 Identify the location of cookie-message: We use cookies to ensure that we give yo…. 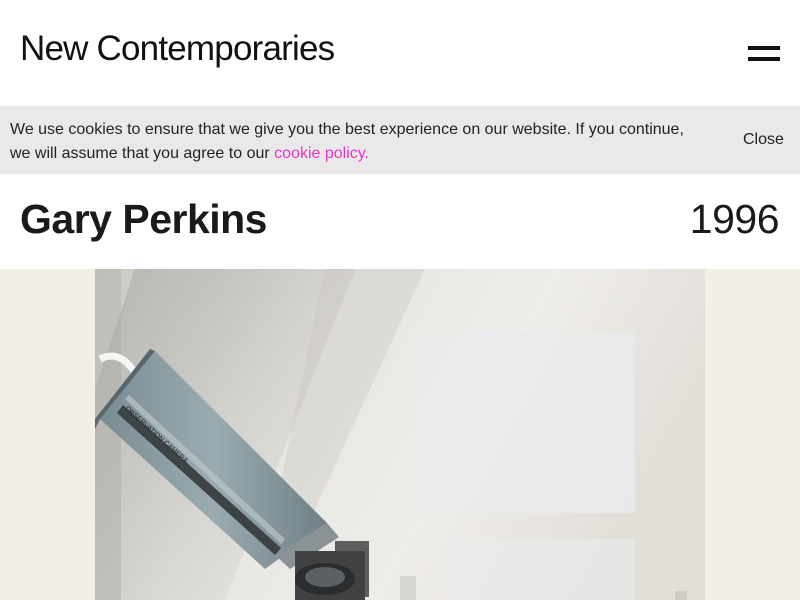
(355, 142).